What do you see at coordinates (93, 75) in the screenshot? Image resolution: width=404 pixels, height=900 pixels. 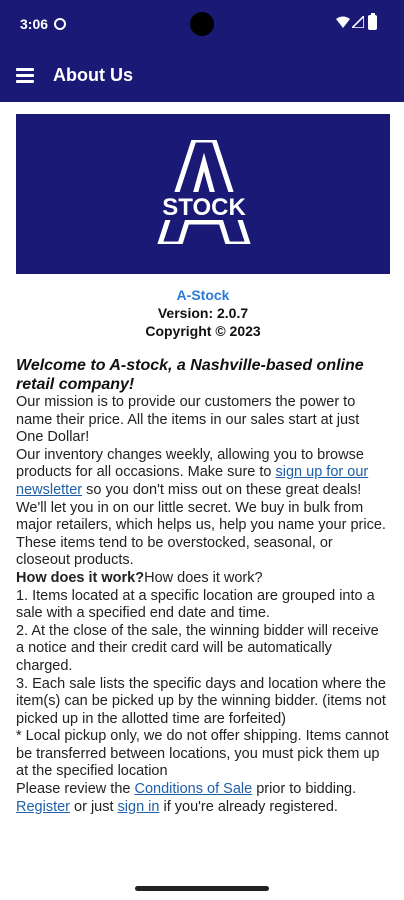 I see `page-title: About Us` at bounding box center [93, 75].